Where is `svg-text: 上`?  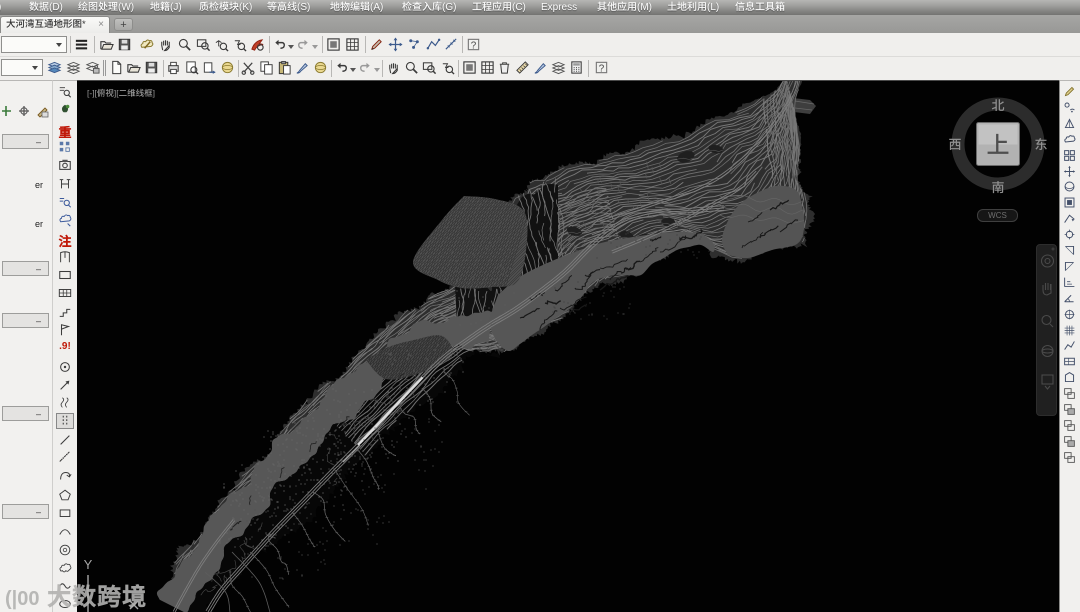 svg-text: 上 is located at coordinates (998, 143).